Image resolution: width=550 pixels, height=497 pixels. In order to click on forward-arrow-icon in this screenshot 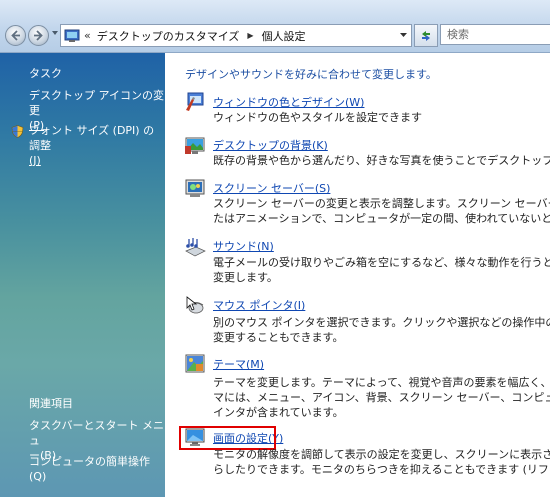, I will do `click(38, 35)`.